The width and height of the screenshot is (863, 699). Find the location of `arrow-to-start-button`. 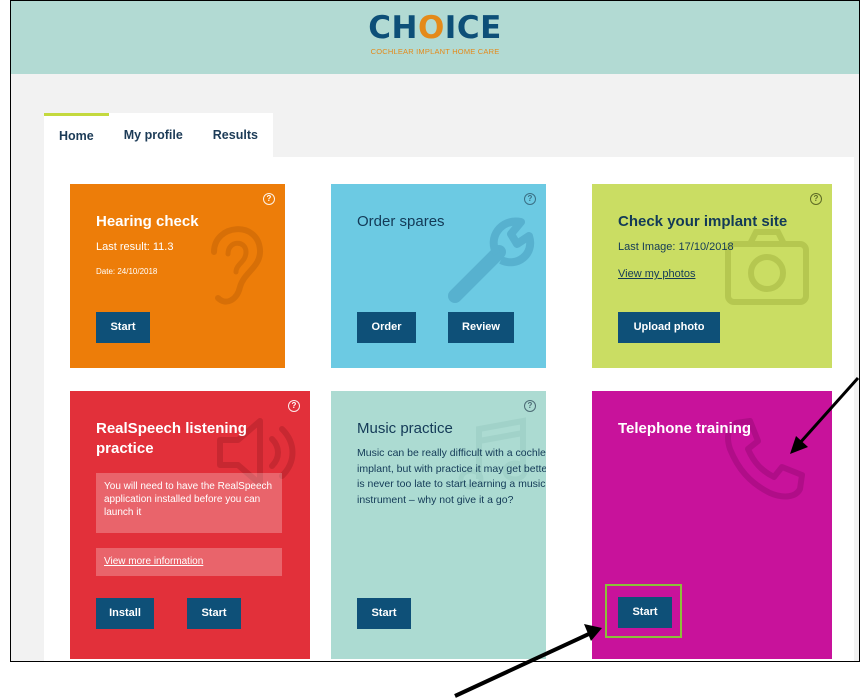

arrow-to-start-button is located at coordinates (528, 661).